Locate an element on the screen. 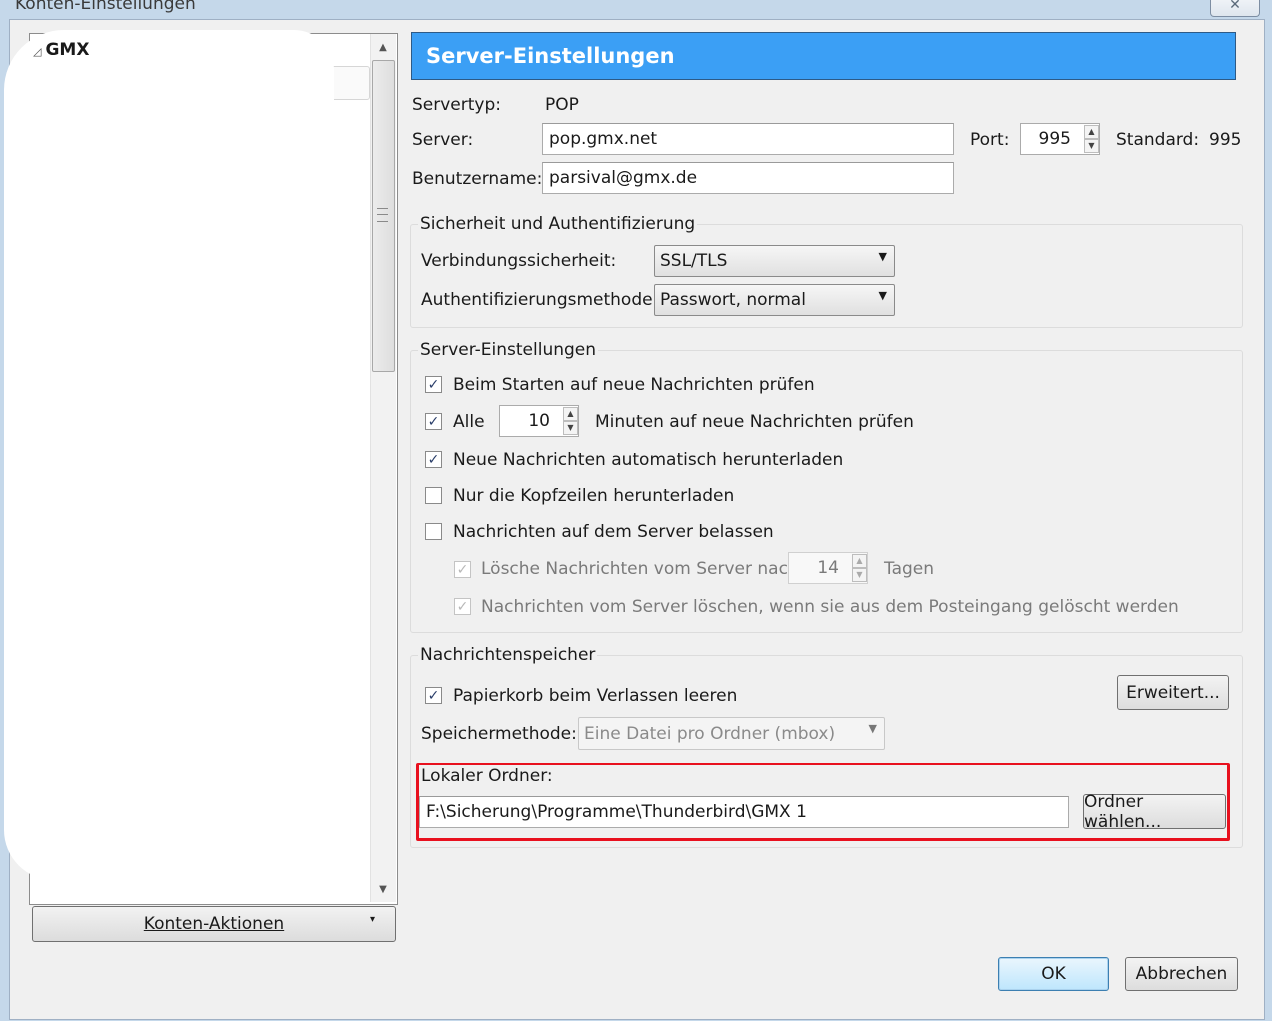 The height and width of the screenshot is (1021, 1272). port-value: 995 is located at coordinates (1054, 139).